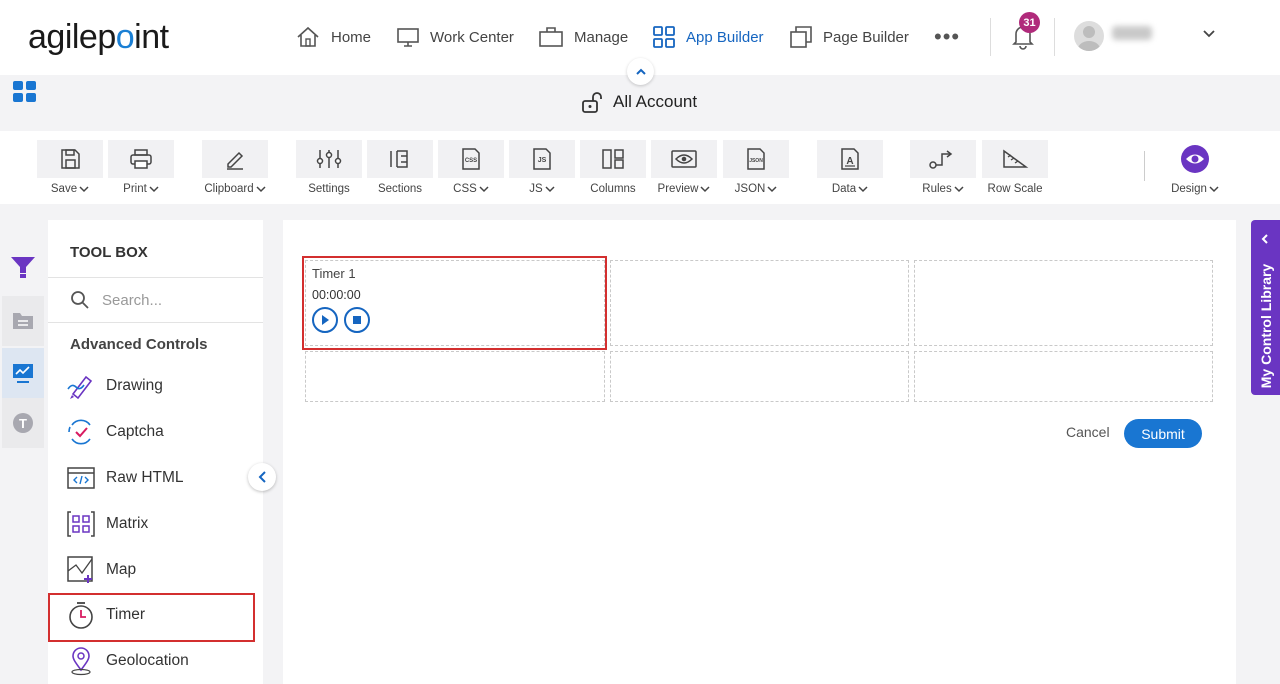 The width and height of the screenshot is (1280, 684). I want to click on text-template-icon: T, so click(23, 423).